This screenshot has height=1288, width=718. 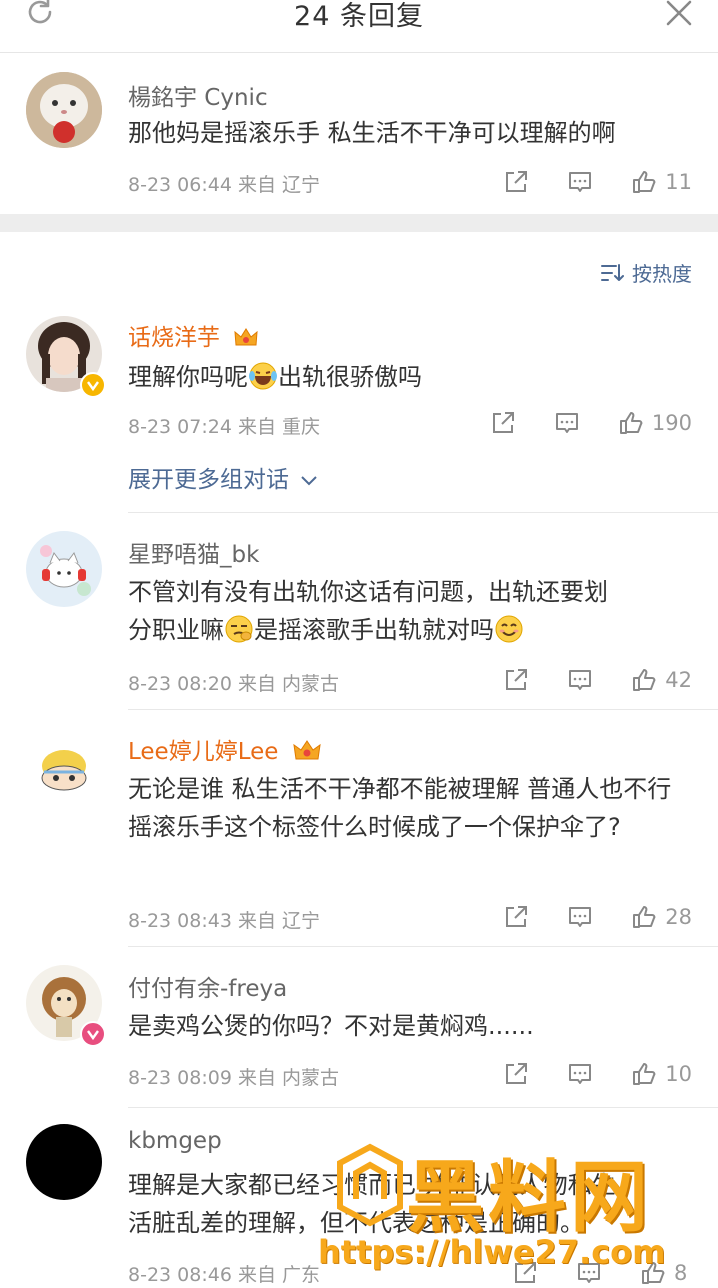 I want to click on comment-actions: 28, so click(x=597, y=917).